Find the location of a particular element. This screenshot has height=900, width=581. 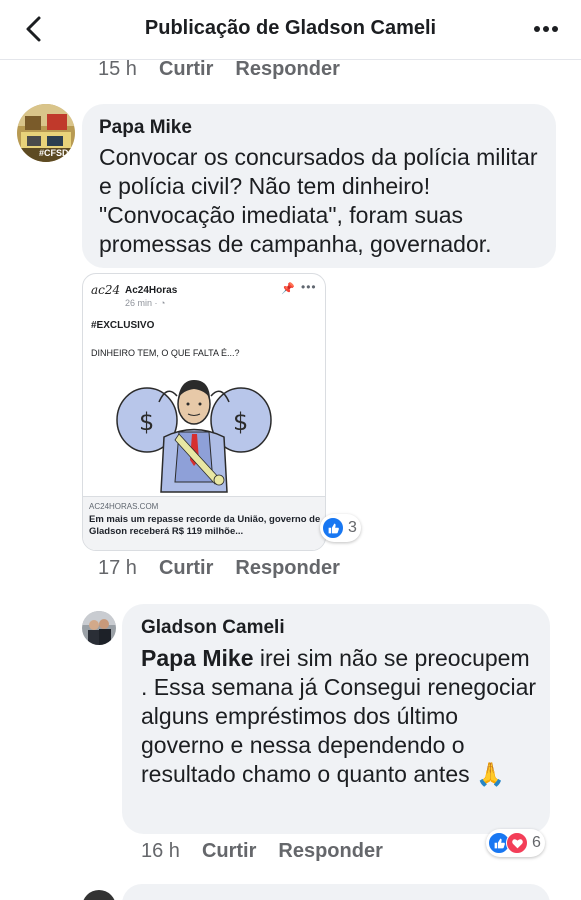

page-title: Publicação de Gladson Cameli is located at coordinates (290, 28).